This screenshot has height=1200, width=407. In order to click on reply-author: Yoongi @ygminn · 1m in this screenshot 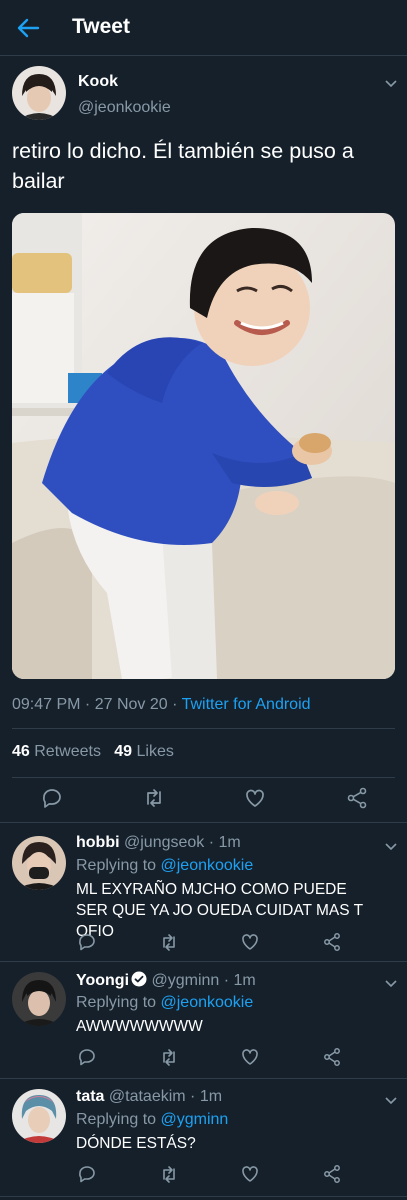, I will do `click(166, 980)`.